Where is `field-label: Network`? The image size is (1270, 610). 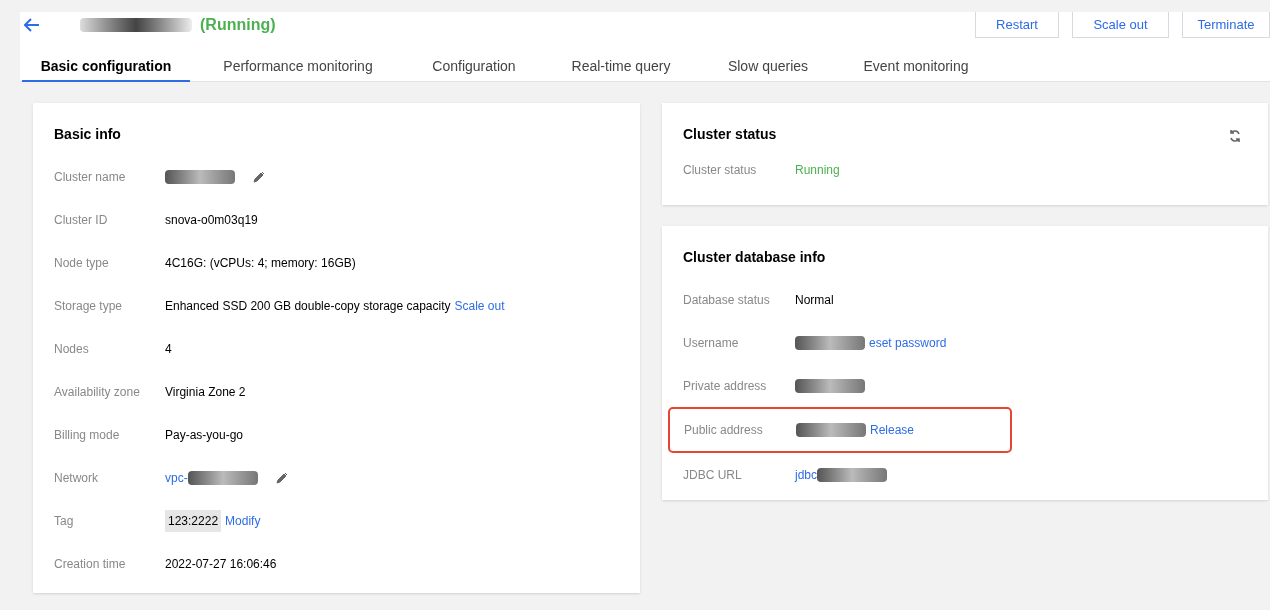 field-label: Network is located at coordinates (76, 478).